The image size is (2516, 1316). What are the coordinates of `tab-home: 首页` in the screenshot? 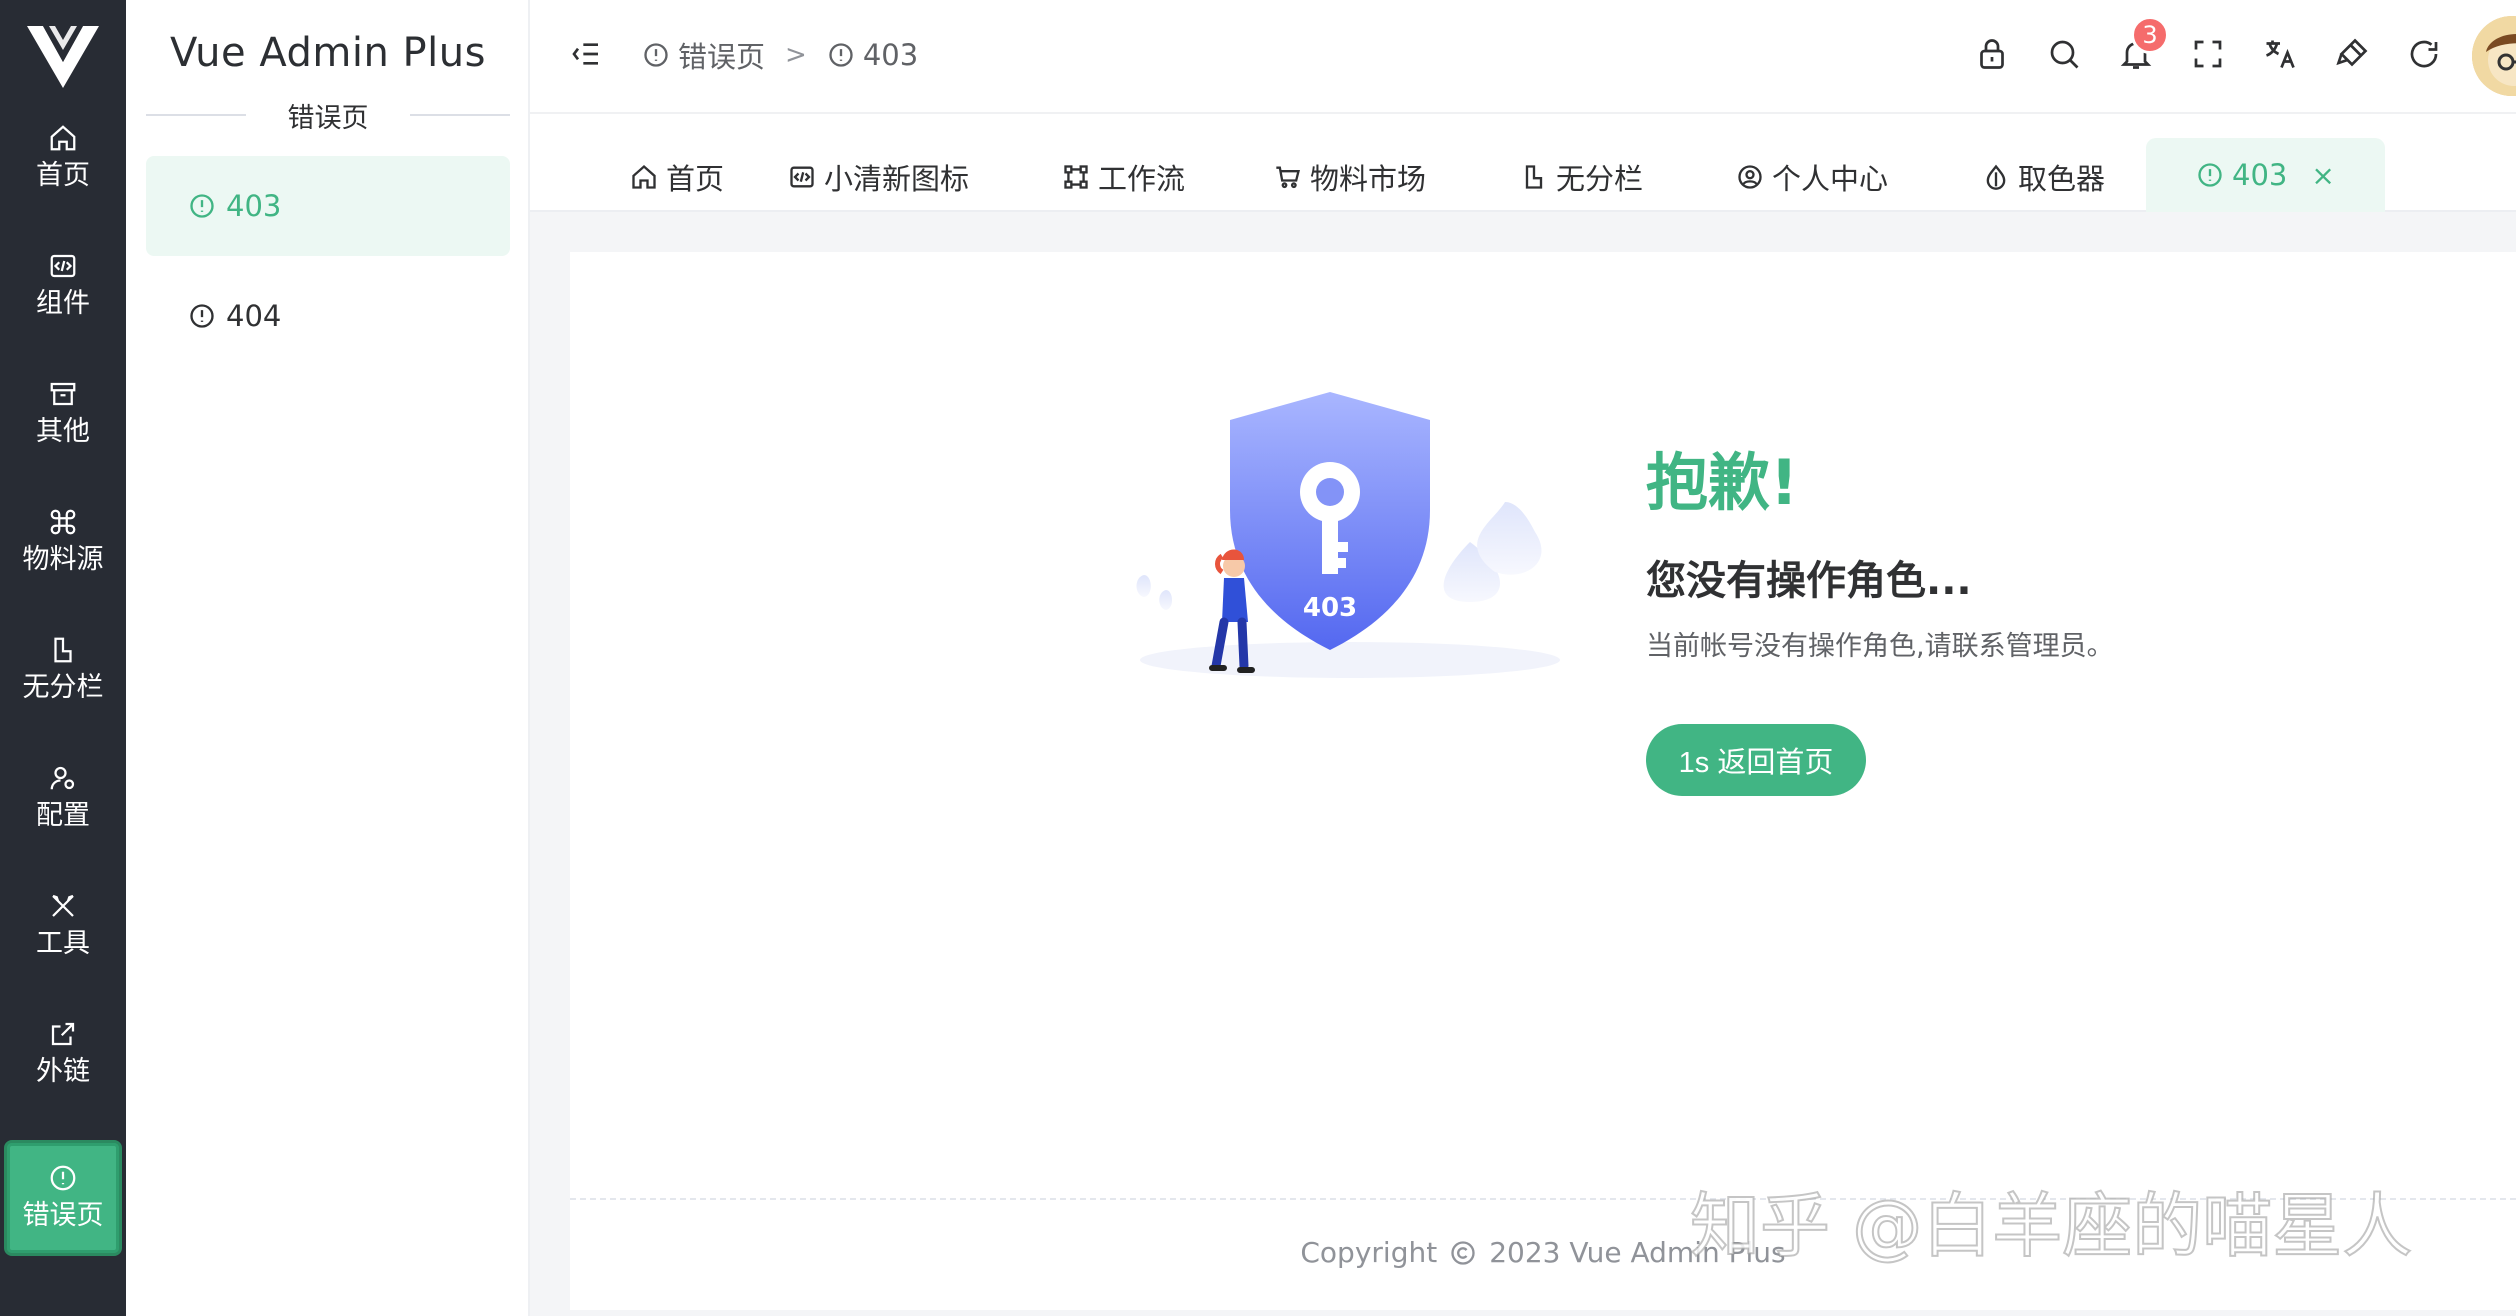 It's located at (677, 177).